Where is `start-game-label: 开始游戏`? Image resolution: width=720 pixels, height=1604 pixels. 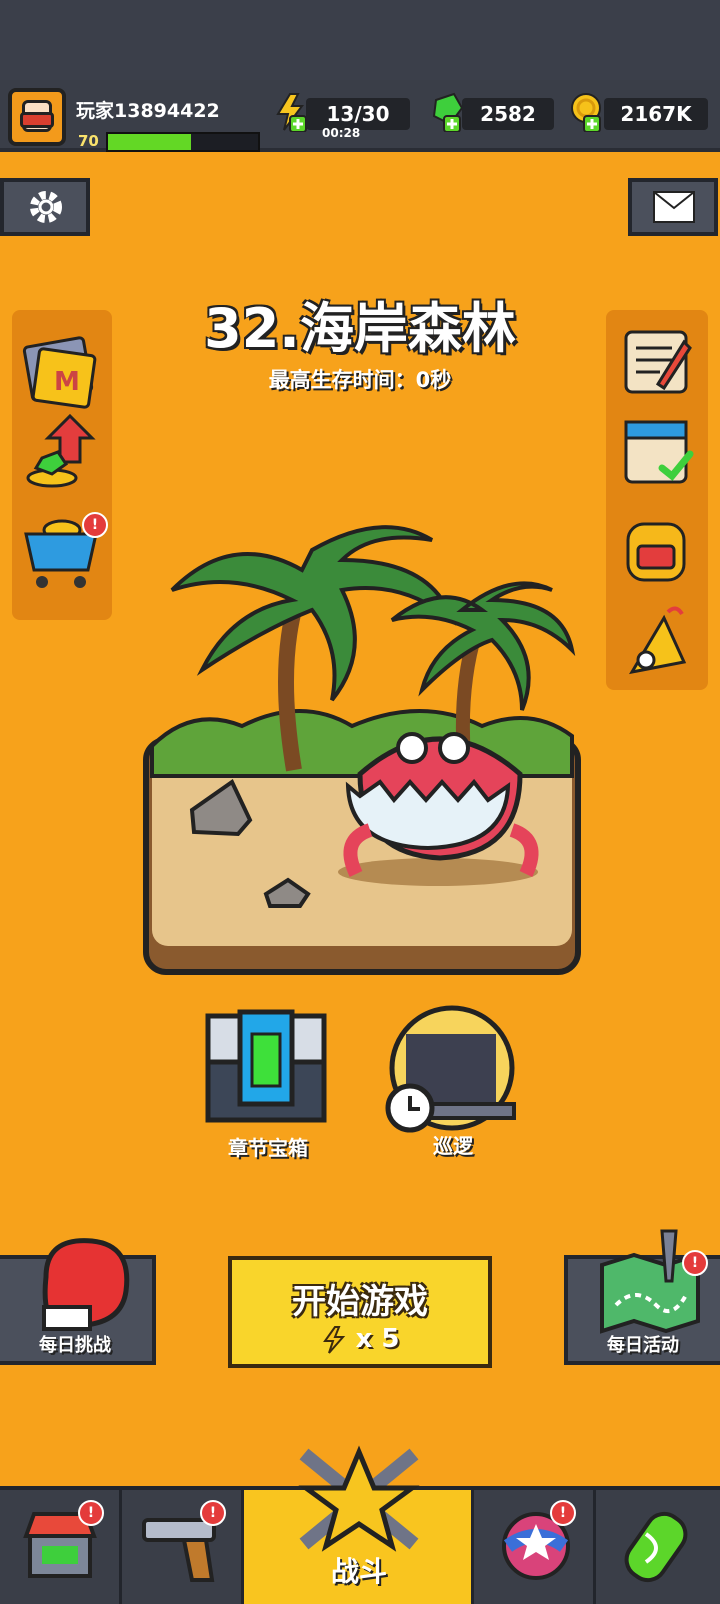 start-game-label: 开始游戏 is located at coordinates (360, 1302).